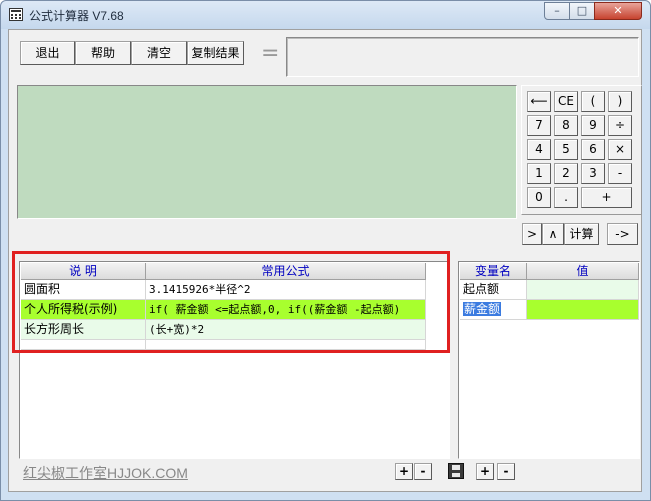 The height and width of the screenshot is (501, 651). I want to click on key-2: 2, so click(566, 173).